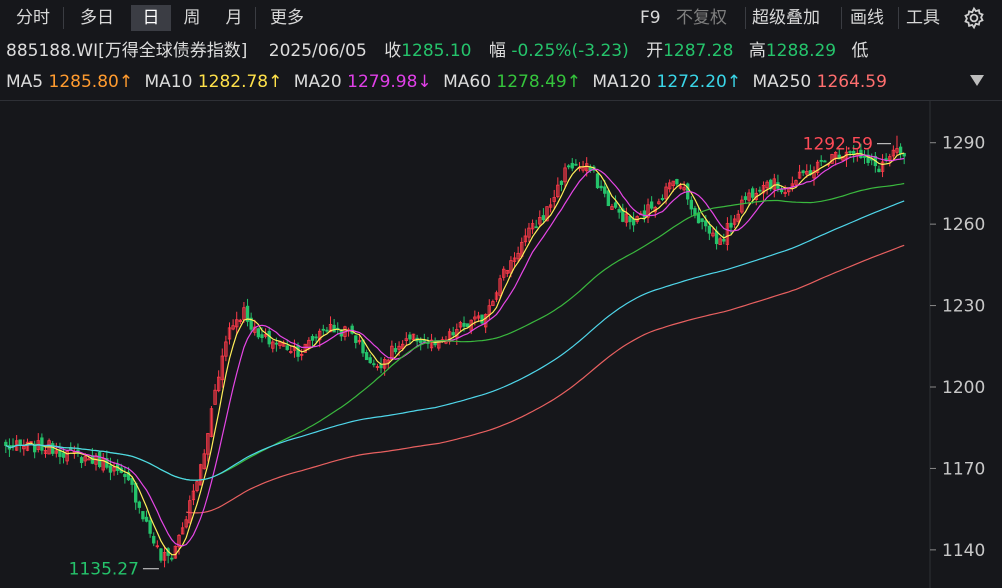  What do you see at coordinates (91, 82) in the screenshot?
I see `ma5-value: 1285.80↑` at bounding box center [91, 82].